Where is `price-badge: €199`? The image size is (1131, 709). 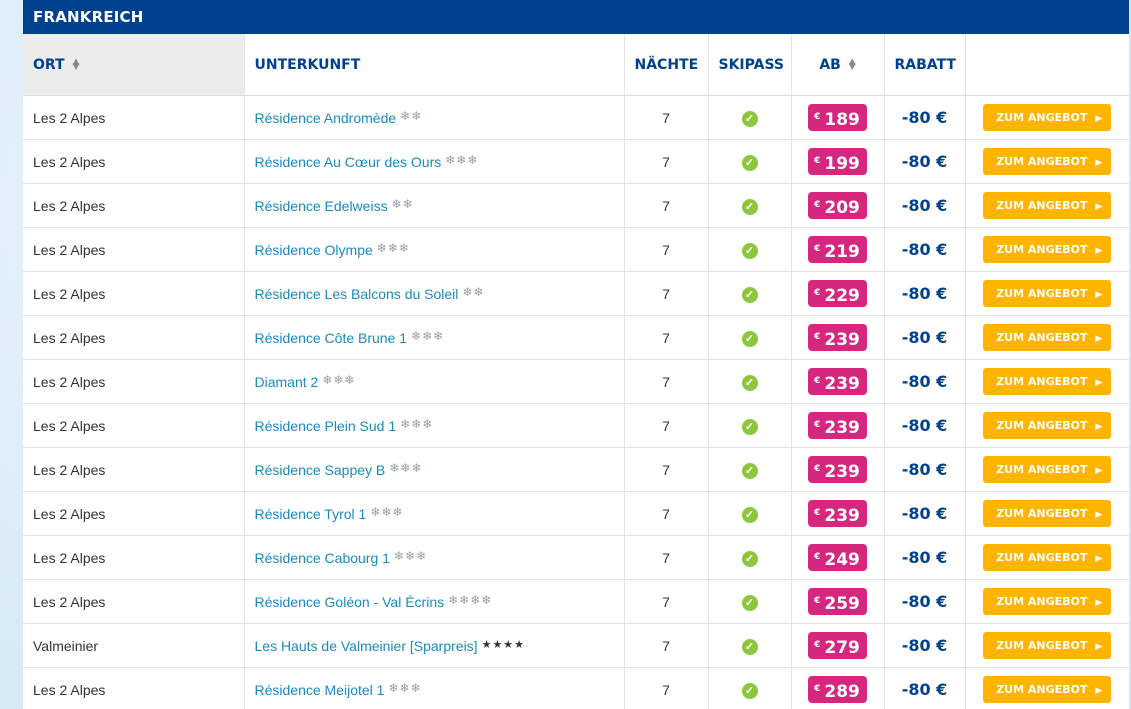 price-badge: €199 is located at coordinates (837, 161).